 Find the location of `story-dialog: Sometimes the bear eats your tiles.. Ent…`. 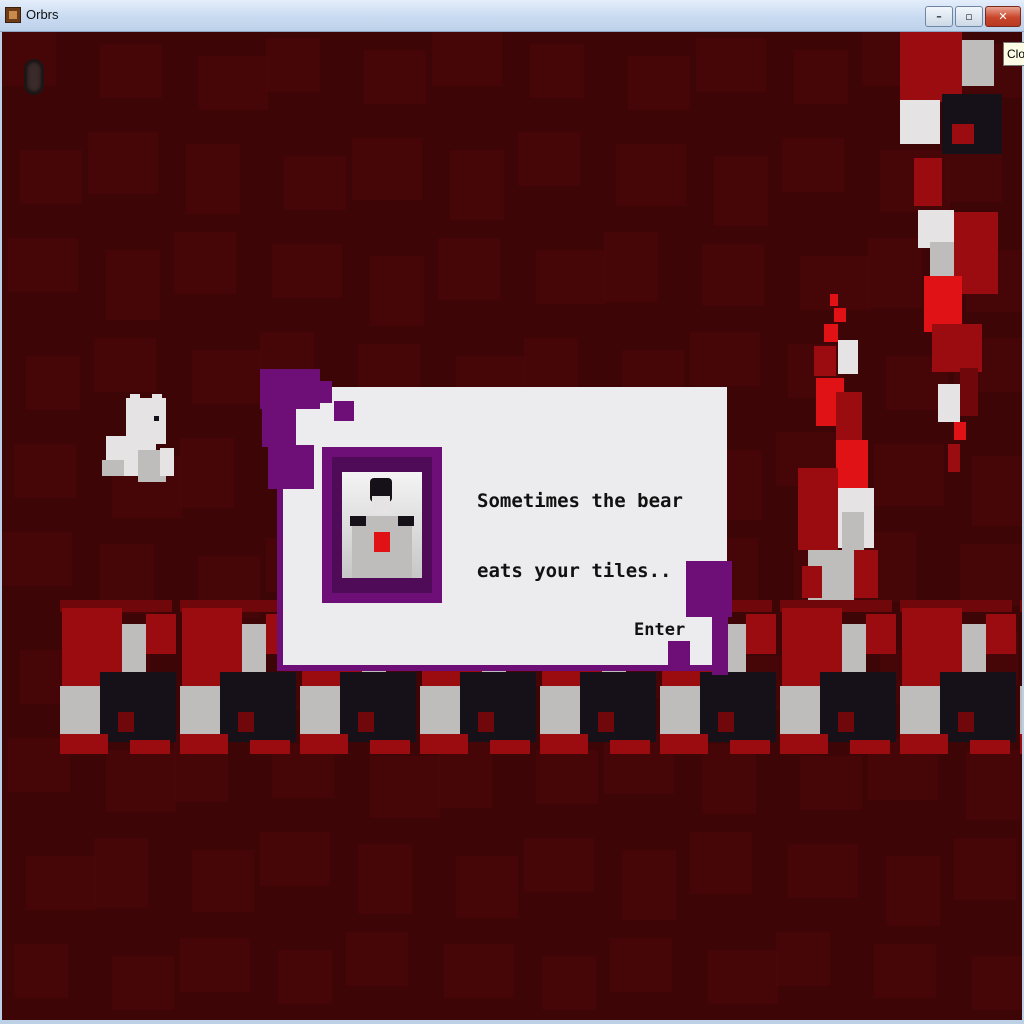

story-dialog: Sometimes the bear eats your tiles.. Ent… is located at coordinates (496, 522).